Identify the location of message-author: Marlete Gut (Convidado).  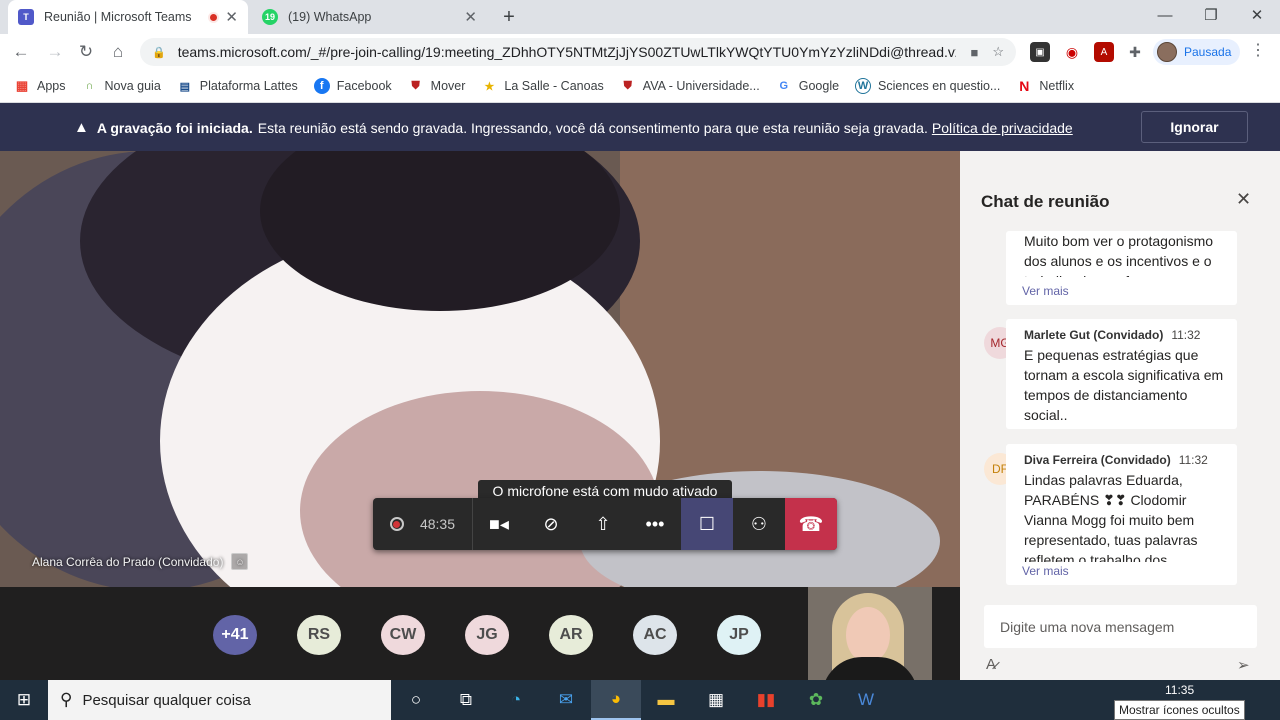
(1094, 335).